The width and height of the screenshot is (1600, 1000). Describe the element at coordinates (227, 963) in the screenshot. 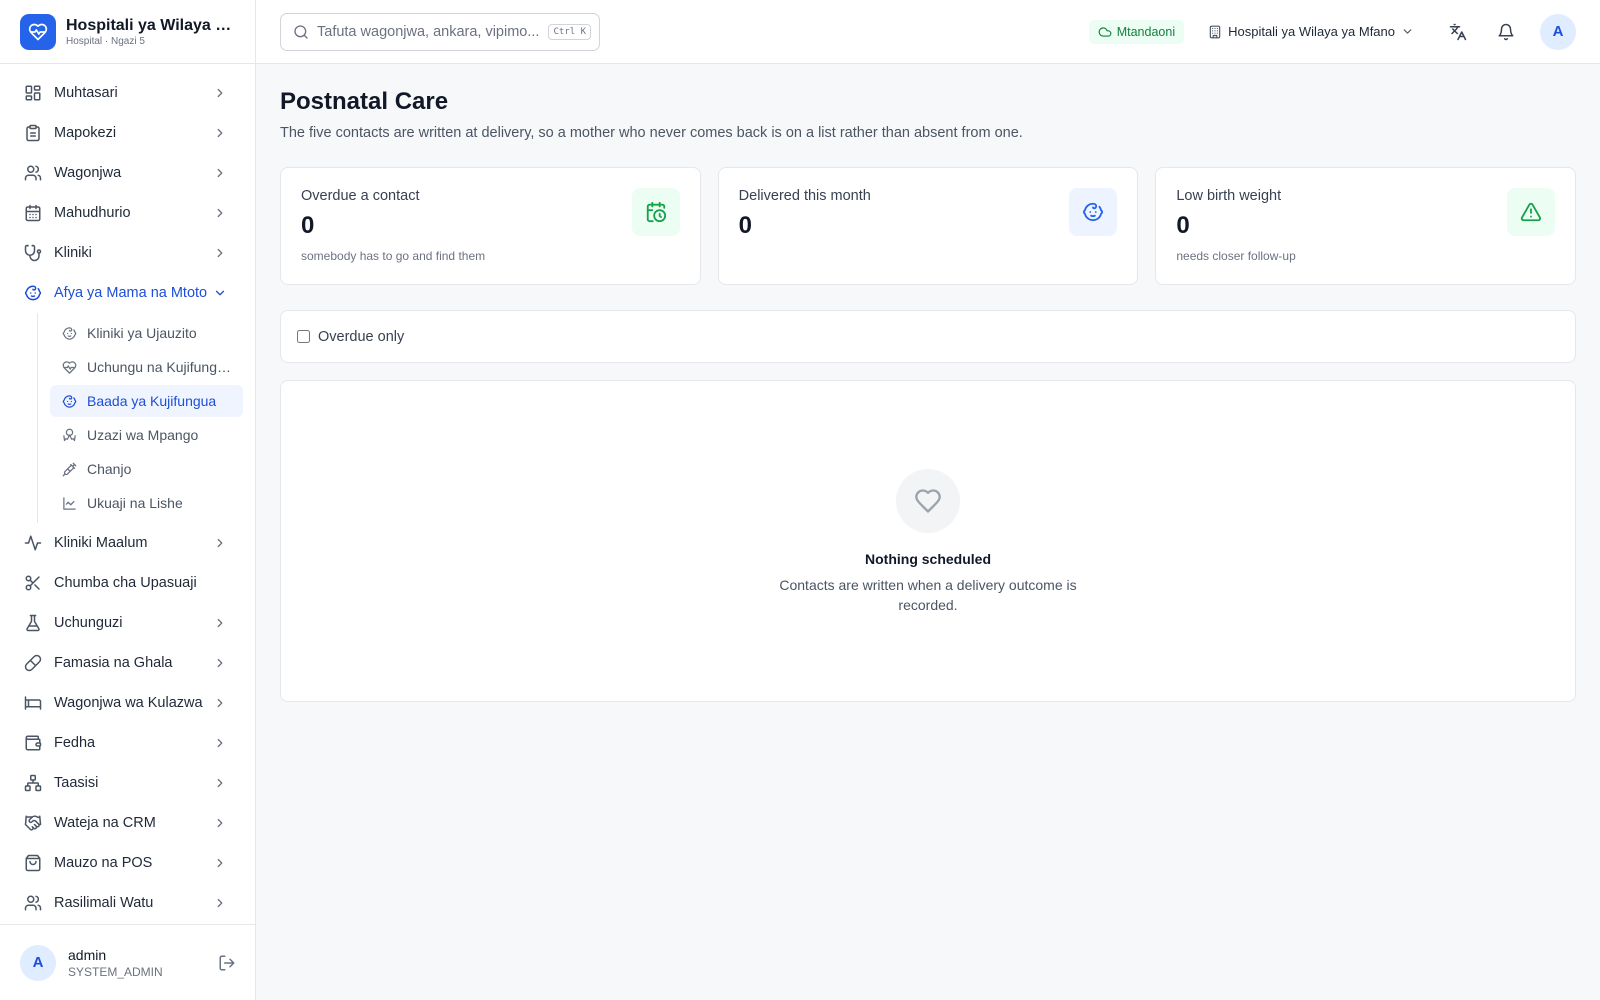

I see `logout-icon` at that location.